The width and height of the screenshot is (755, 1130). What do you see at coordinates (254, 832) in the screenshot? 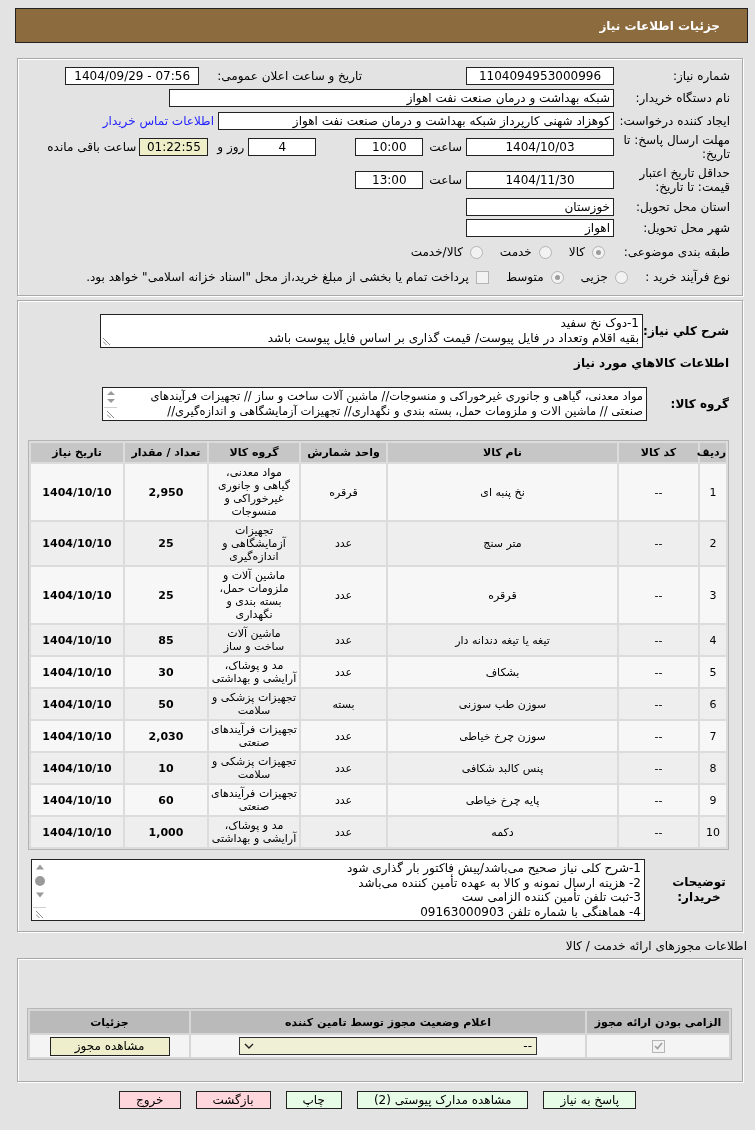
I see `table-cell: مد و پوشاک، آرایشی و بهداشتی` at bounding box center [254, 832].